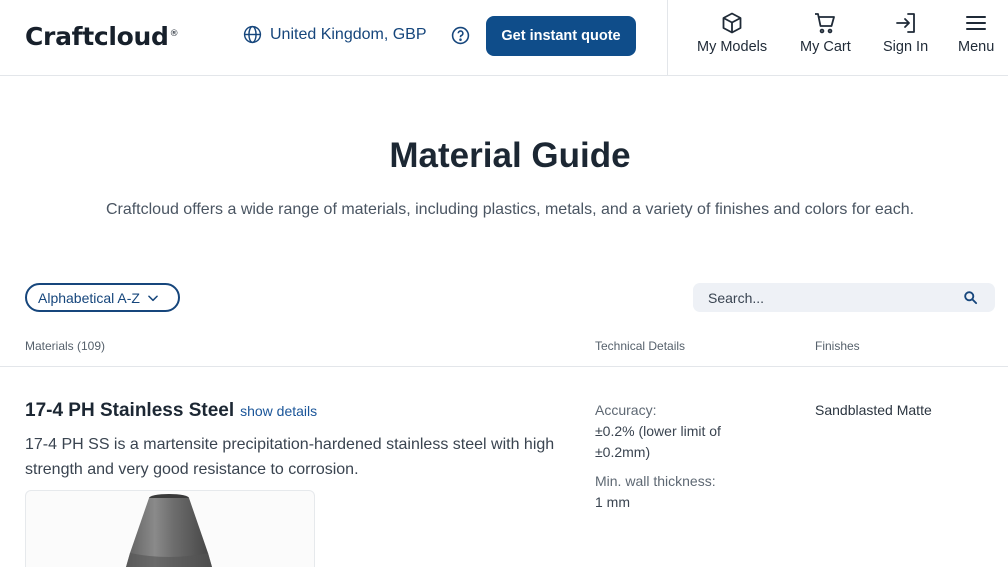 This screenshot has height=567, width=1008. I want to click on nav-my-cart: My Cart, so click(825, 33).